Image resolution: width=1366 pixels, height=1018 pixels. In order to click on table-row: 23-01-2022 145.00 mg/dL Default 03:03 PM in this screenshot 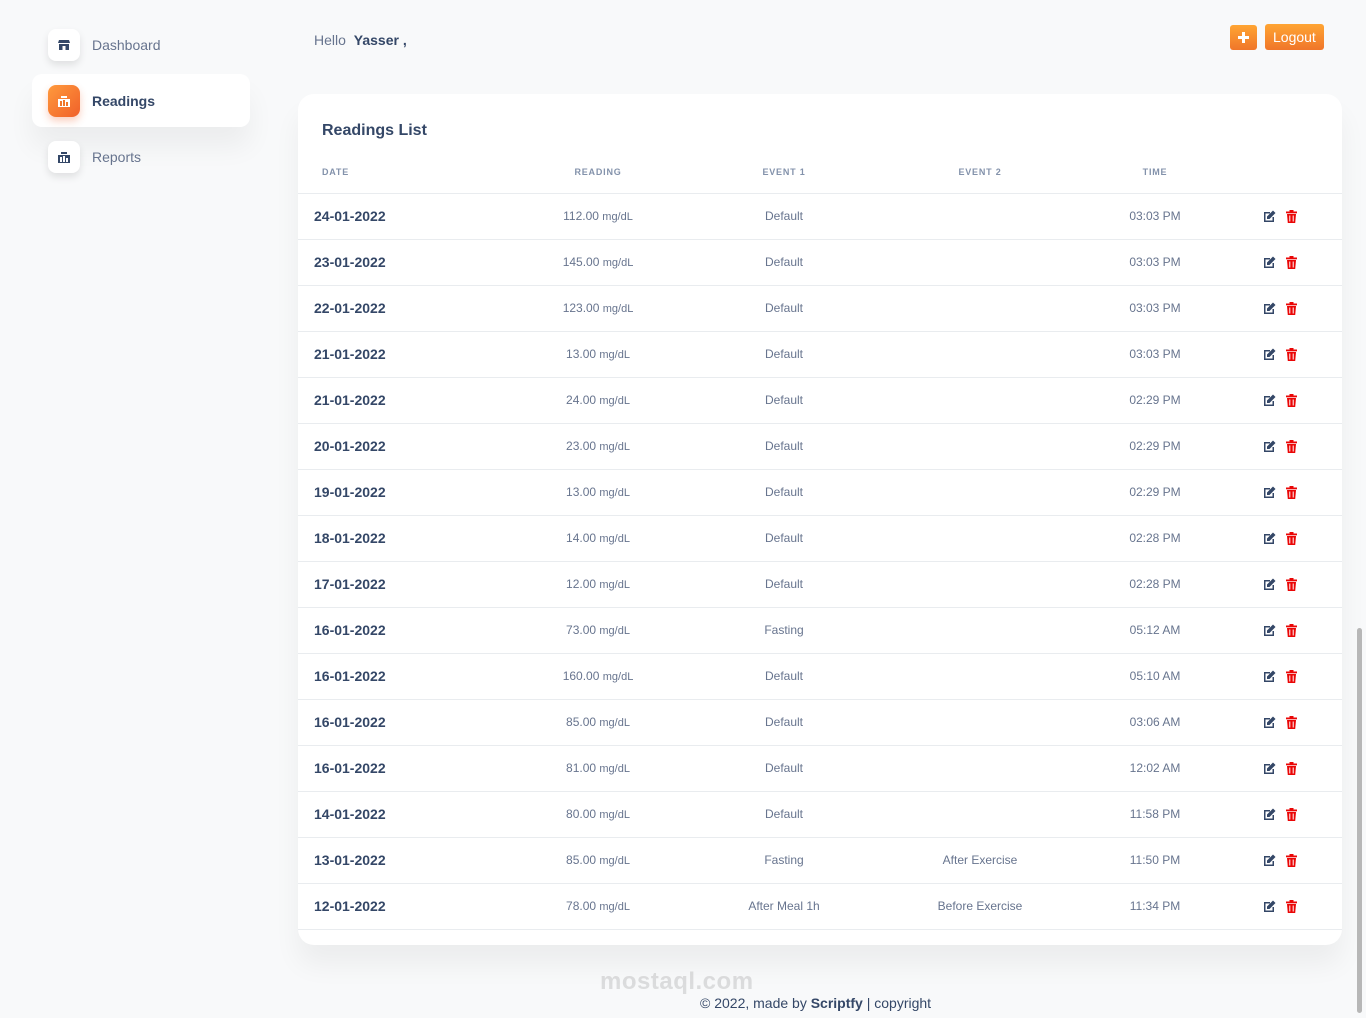, I will do `click(820, 262)`.